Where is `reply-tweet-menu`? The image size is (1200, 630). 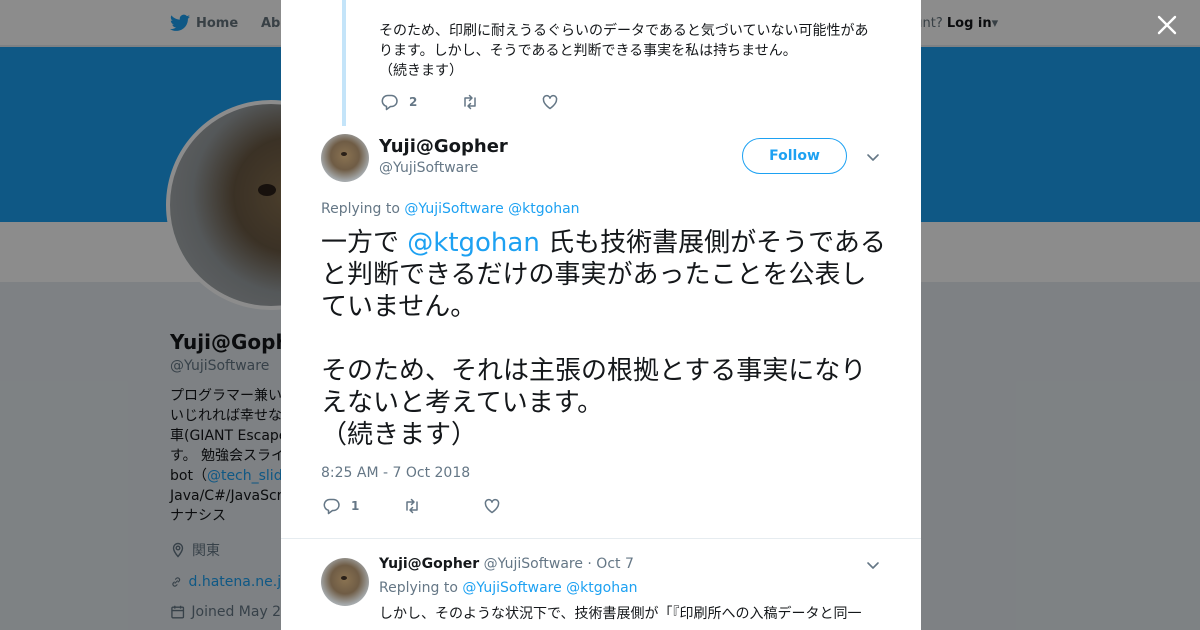
reply-tweet-menu is located at coordinates (873, 565).